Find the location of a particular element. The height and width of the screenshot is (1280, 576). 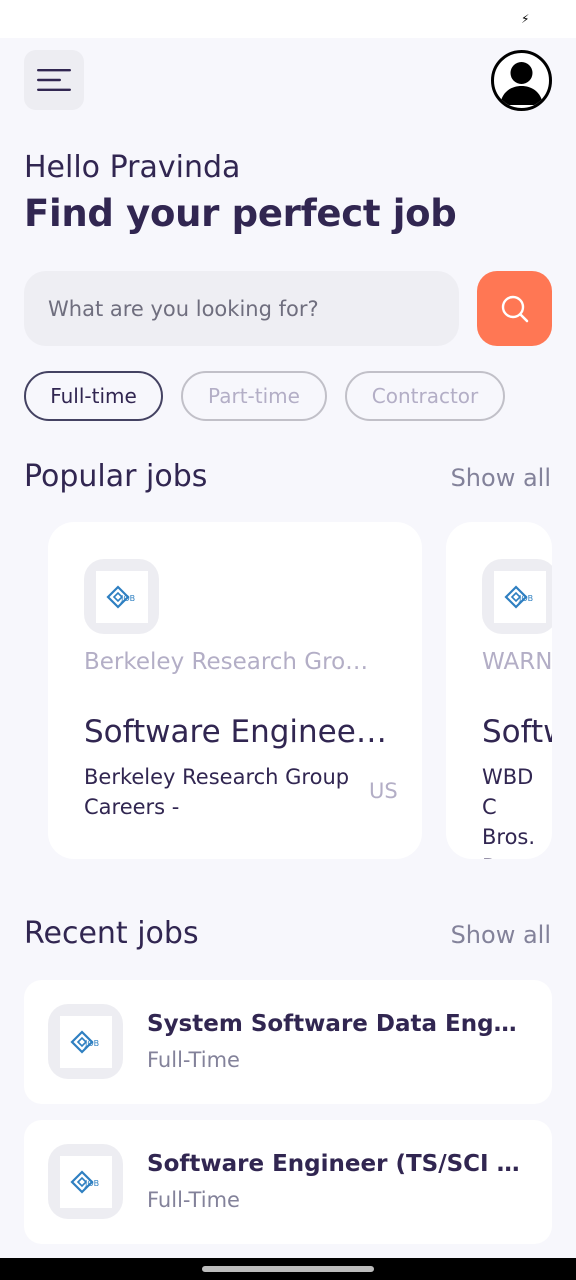

job-publisher: WBD C Bros. D is located at coordinates (509, 812).